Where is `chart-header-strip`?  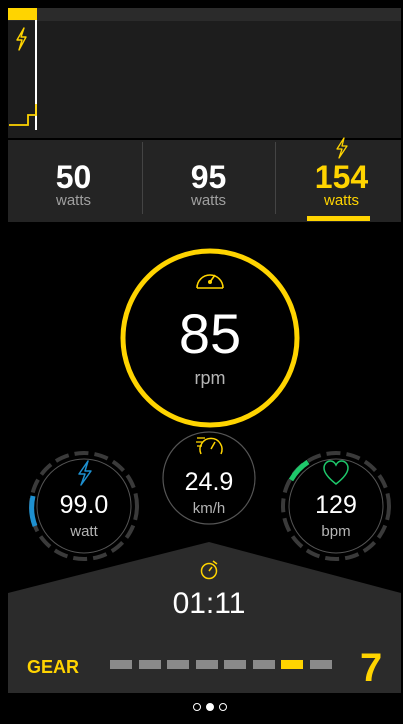 chart-header-strip is located at coordinates (204, 14).